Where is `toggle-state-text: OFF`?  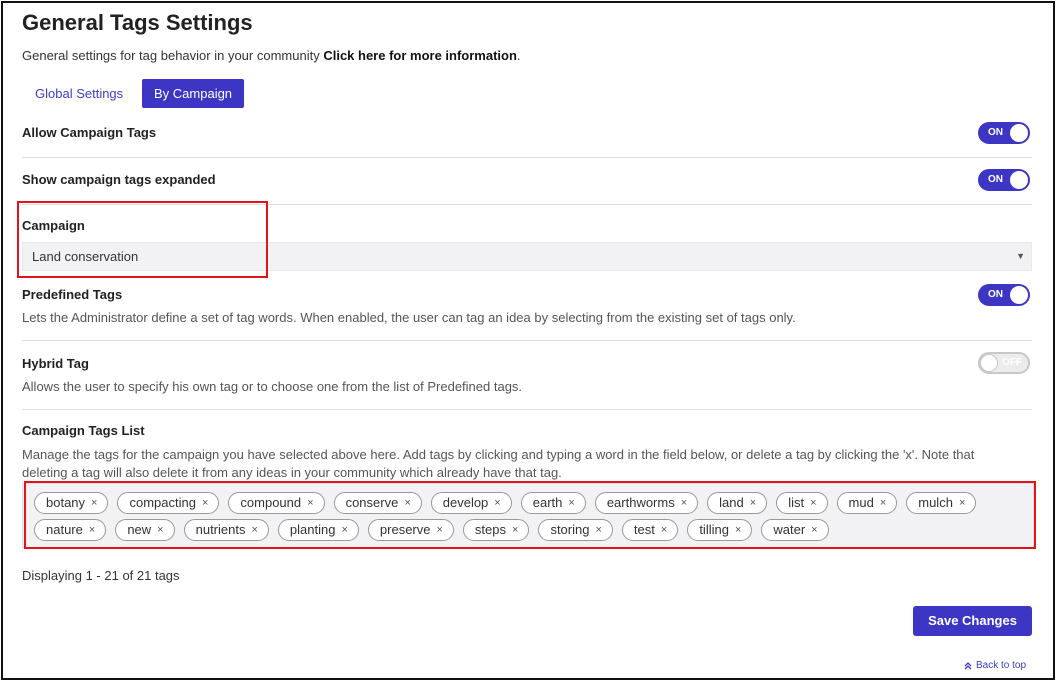
toggle-state-text: OFF is located at coordinates (1012, 362).